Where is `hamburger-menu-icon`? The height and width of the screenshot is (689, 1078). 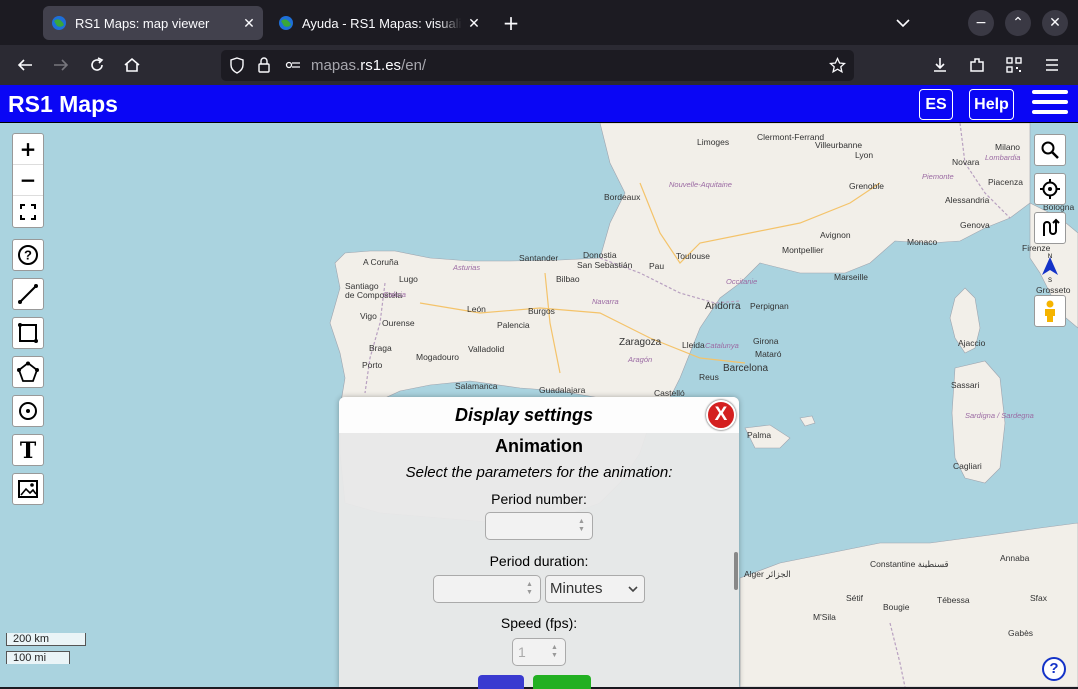
hamburger-menu-icon is located at coordinates (1050, 104).